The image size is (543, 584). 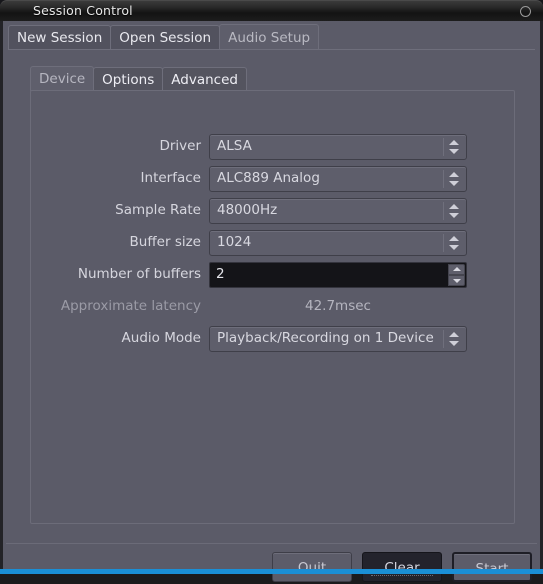 I want to click on tab-options-label: Options, so click(x=128, y=80).